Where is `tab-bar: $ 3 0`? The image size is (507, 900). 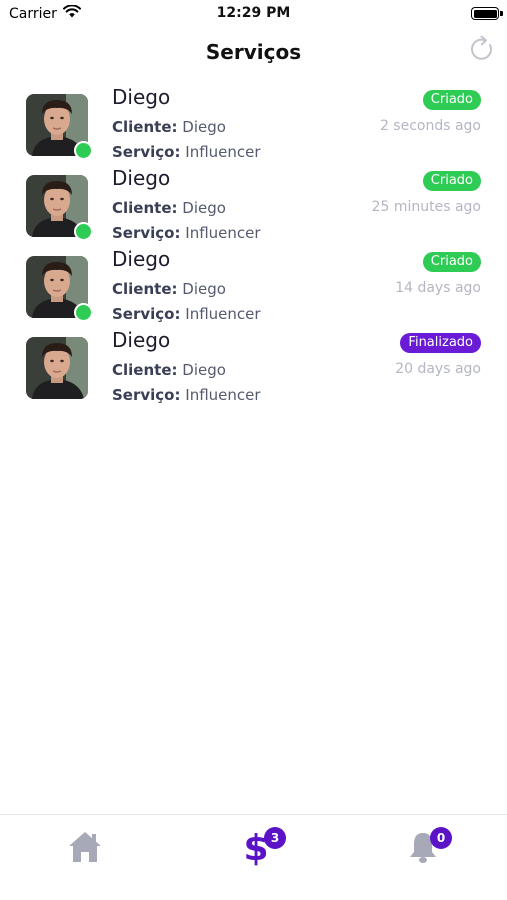 tab-bar: $ 3 0 is located at coordinates (253, 857).